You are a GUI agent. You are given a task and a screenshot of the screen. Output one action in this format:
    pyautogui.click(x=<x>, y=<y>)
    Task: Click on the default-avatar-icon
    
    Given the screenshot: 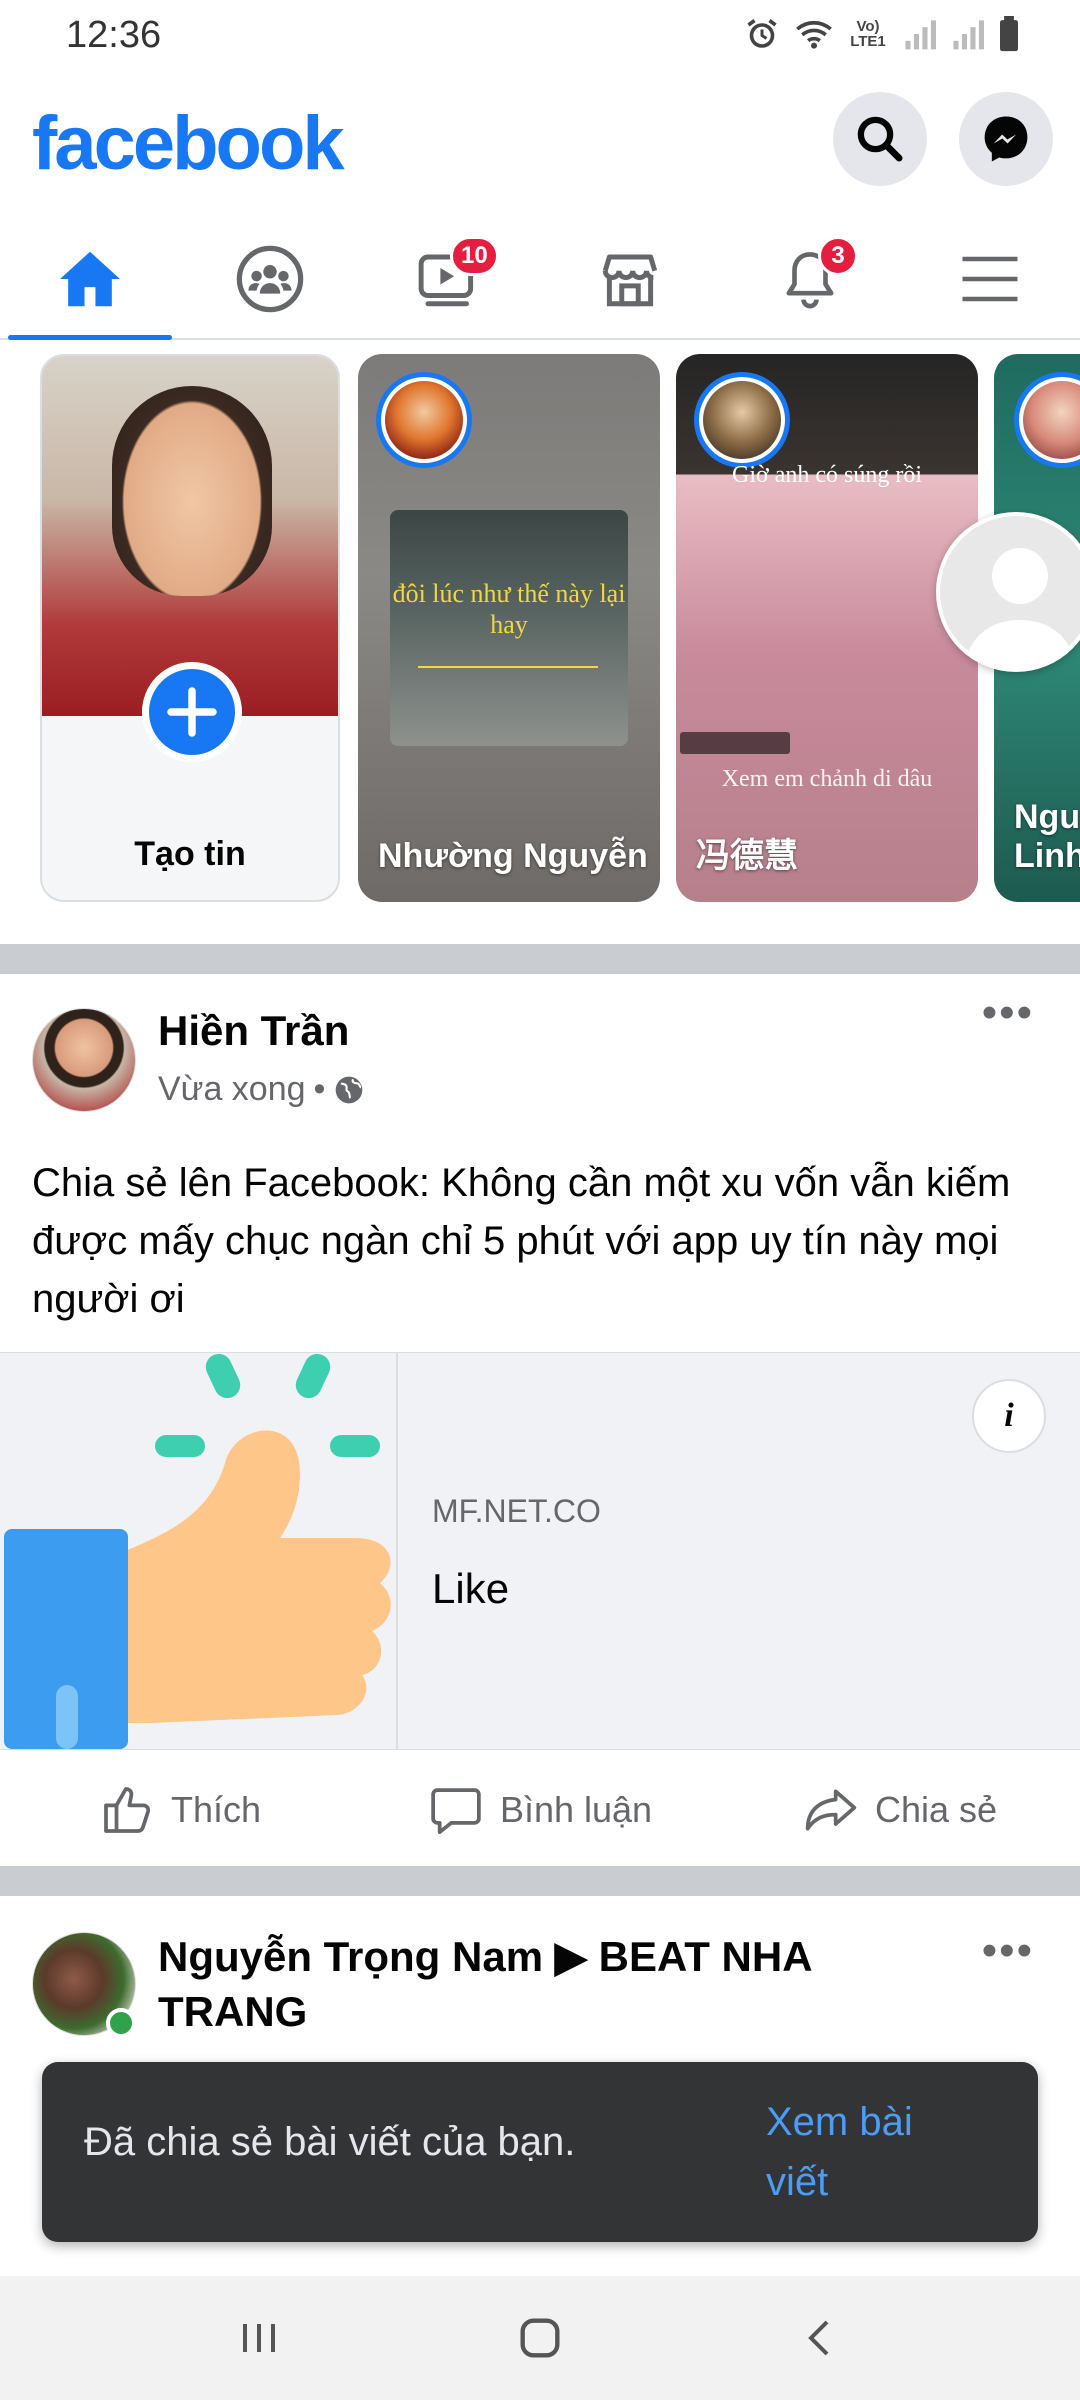 What is the action you would take?
    pyautogui.click(x=1020, y=608)
    